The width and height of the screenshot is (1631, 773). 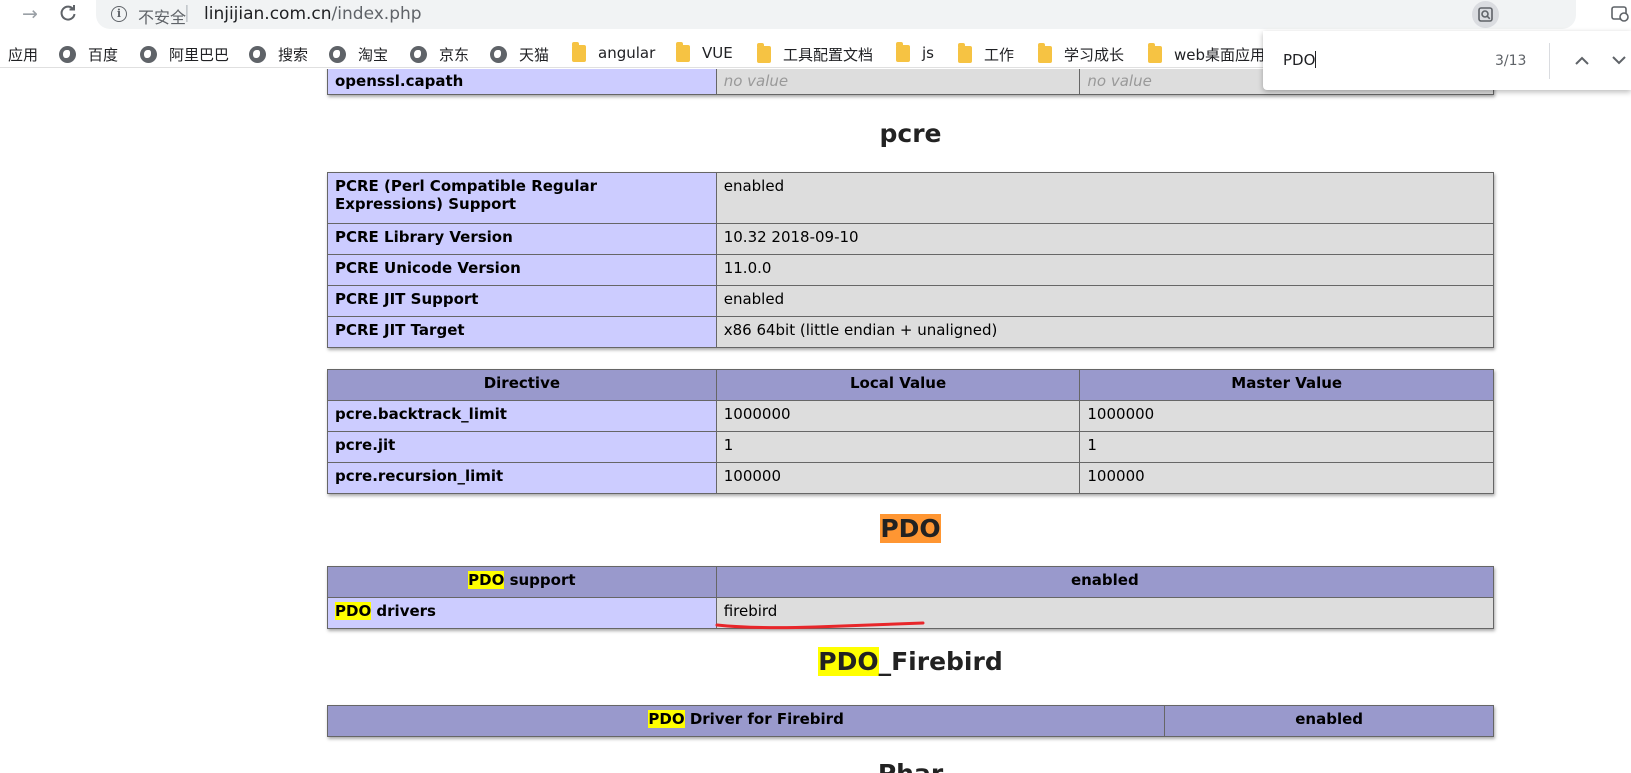 I want to click on arrow-right-icon: →, so click(x=30, y=14).